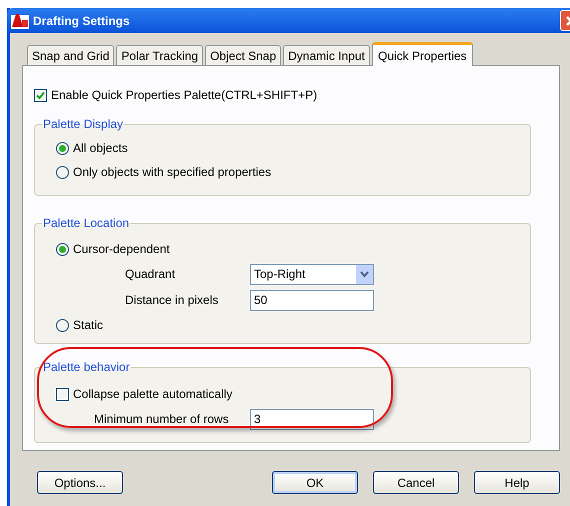  What do you see at coordinates (326, 55) in the screenshot?
I see `tab: Dynamic Input` at bounding box center [326, 55].